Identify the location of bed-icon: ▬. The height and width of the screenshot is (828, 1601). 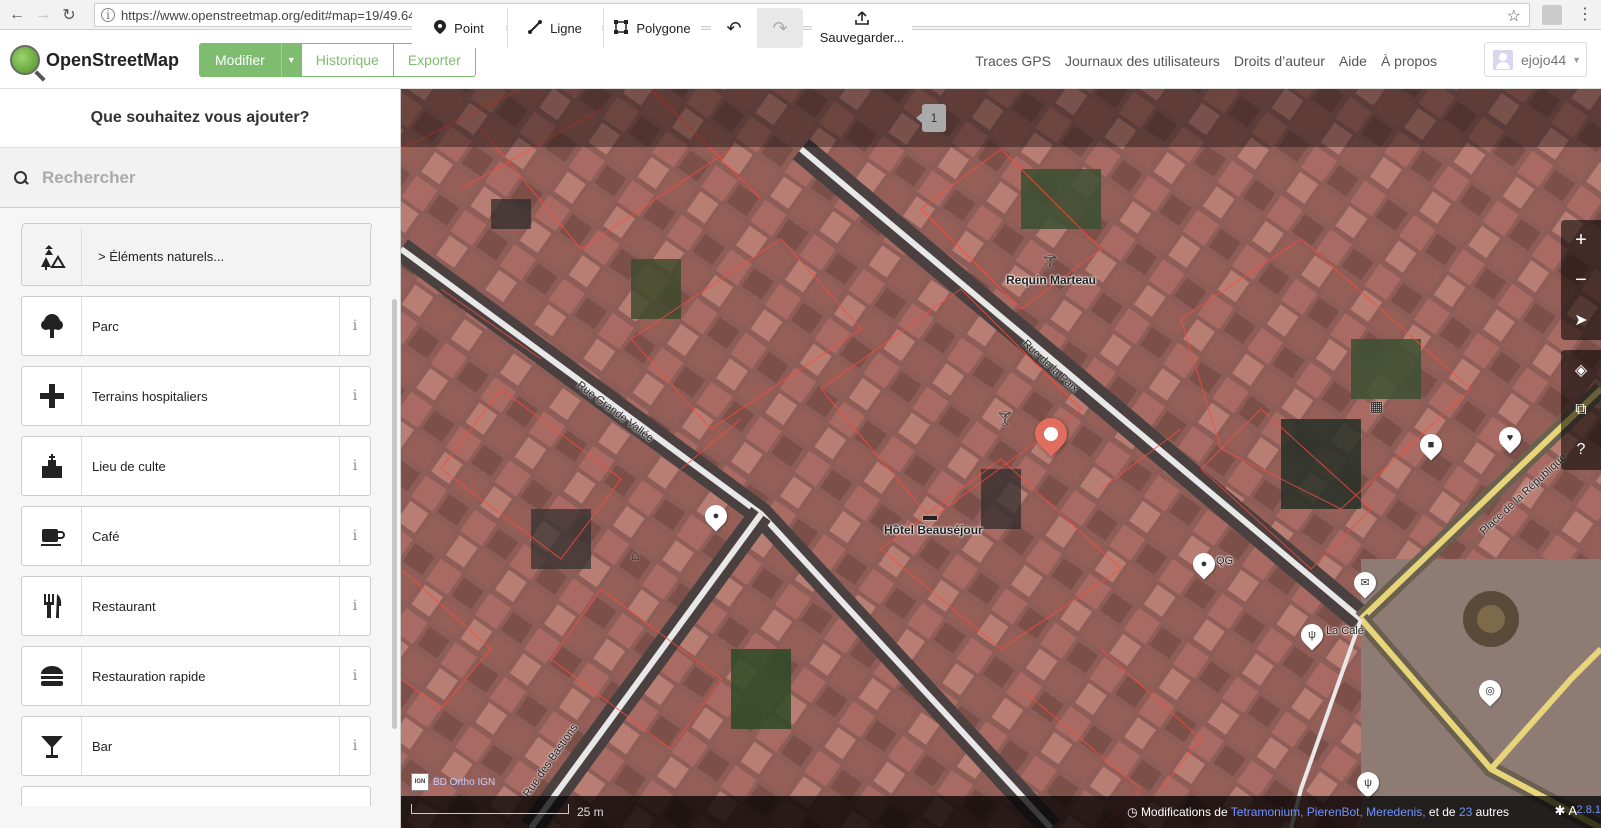
(930, 515).